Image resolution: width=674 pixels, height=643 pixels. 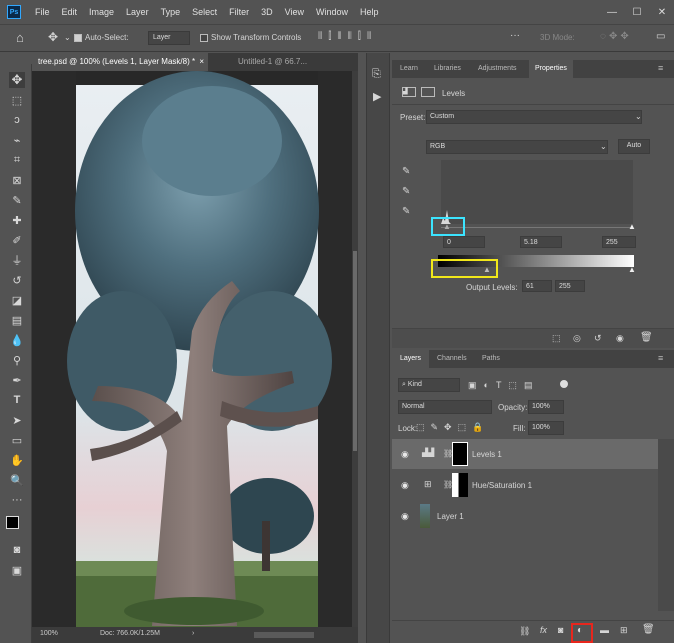 What do you see at coordinates (17, 200) in the screenshot?
I see `eyedropper-tool-icon: ✎` at bounding box center [17, 200].